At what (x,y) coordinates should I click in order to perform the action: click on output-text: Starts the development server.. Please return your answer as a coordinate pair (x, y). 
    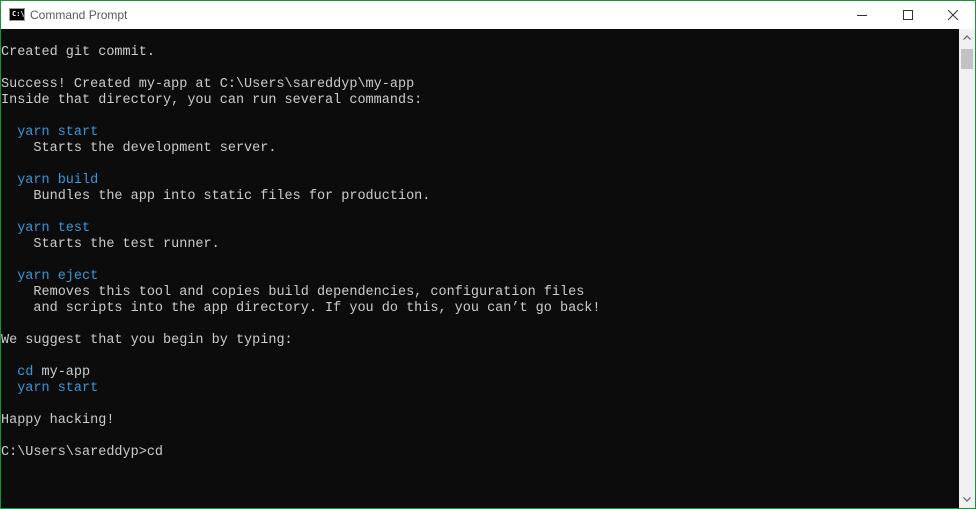
    Looking at the image, I should click on (139, 148).